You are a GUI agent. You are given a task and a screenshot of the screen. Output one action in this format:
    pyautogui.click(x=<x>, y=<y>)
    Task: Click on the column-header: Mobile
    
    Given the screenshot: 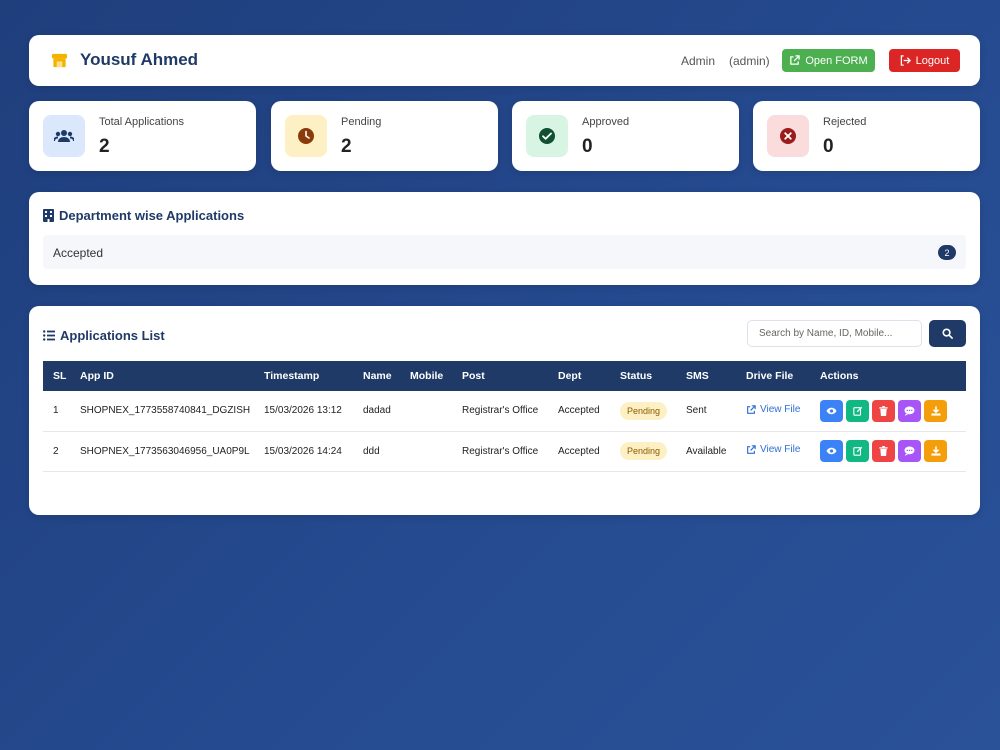 What is the action you would take?
    pyautogui.click(x=427, y=376)
    